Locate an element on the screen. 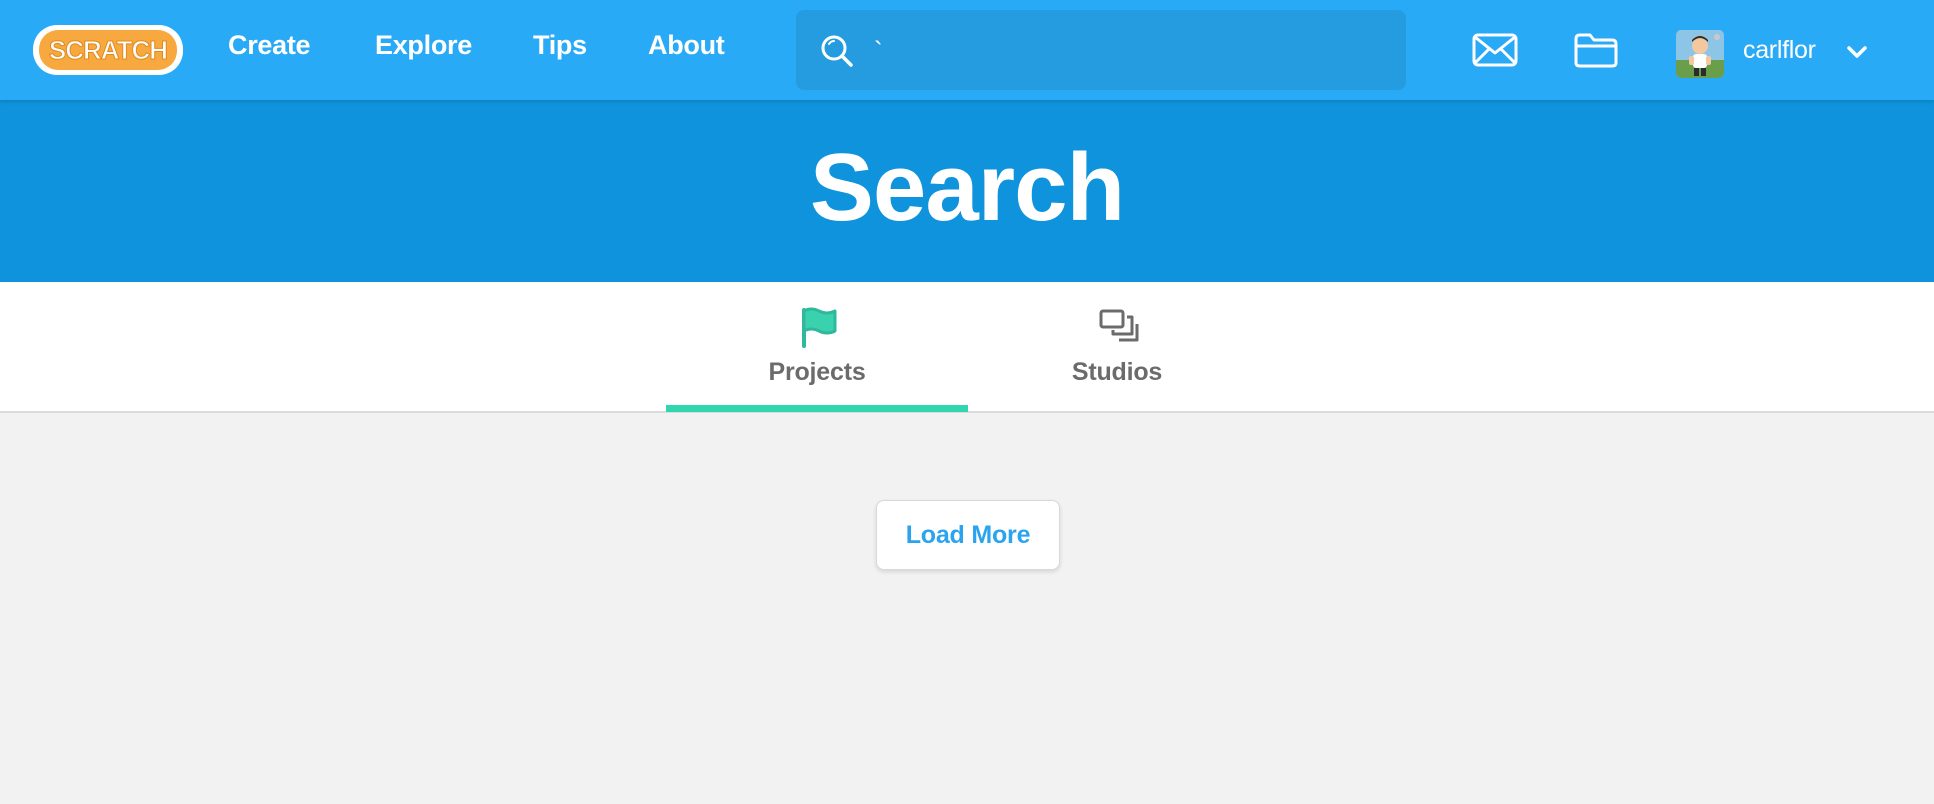 This screenshot has width=1934, height=804. chevron-down-icon is located at coordinates (1857, 52).